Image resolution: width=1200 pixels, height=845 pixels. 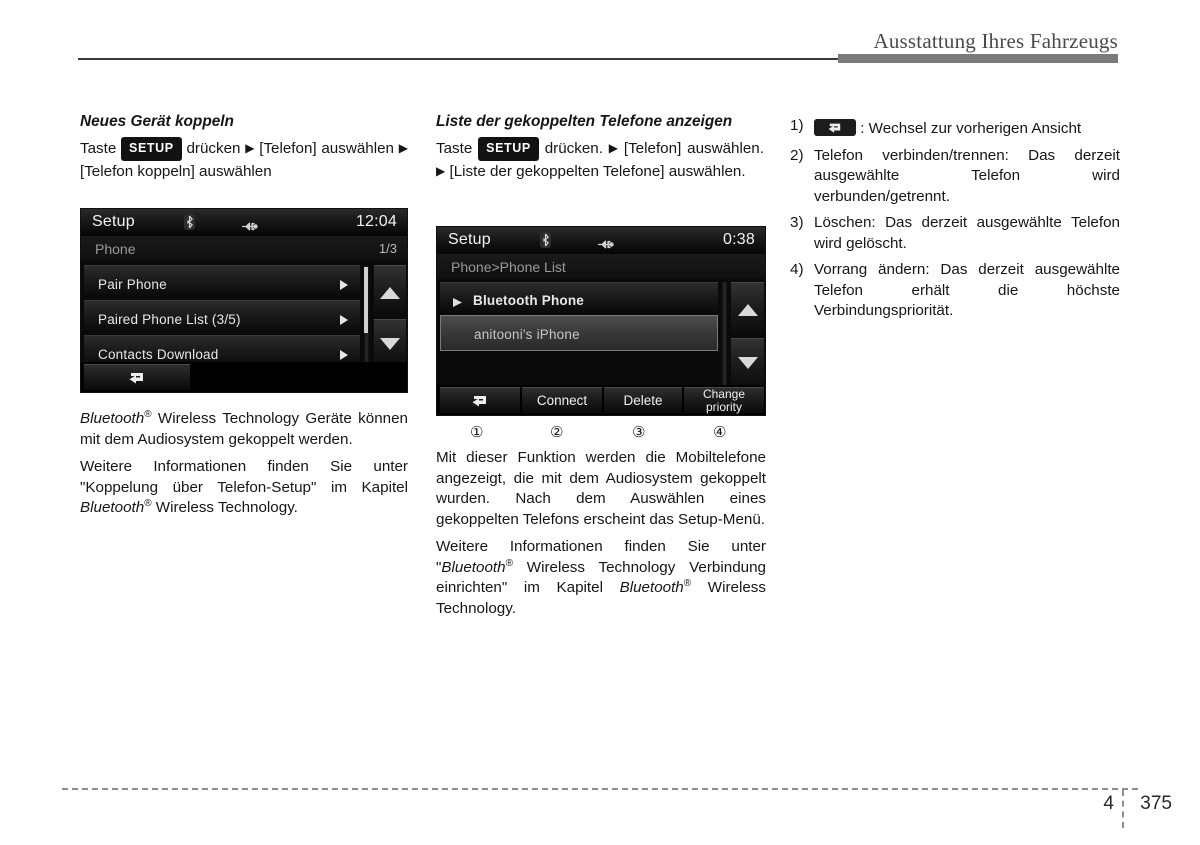 What do you see at coordinates (222, 281) in the screenshot?
I see `menu-item-pair-phone: Pair Phone` at bounding box center [222, 281].